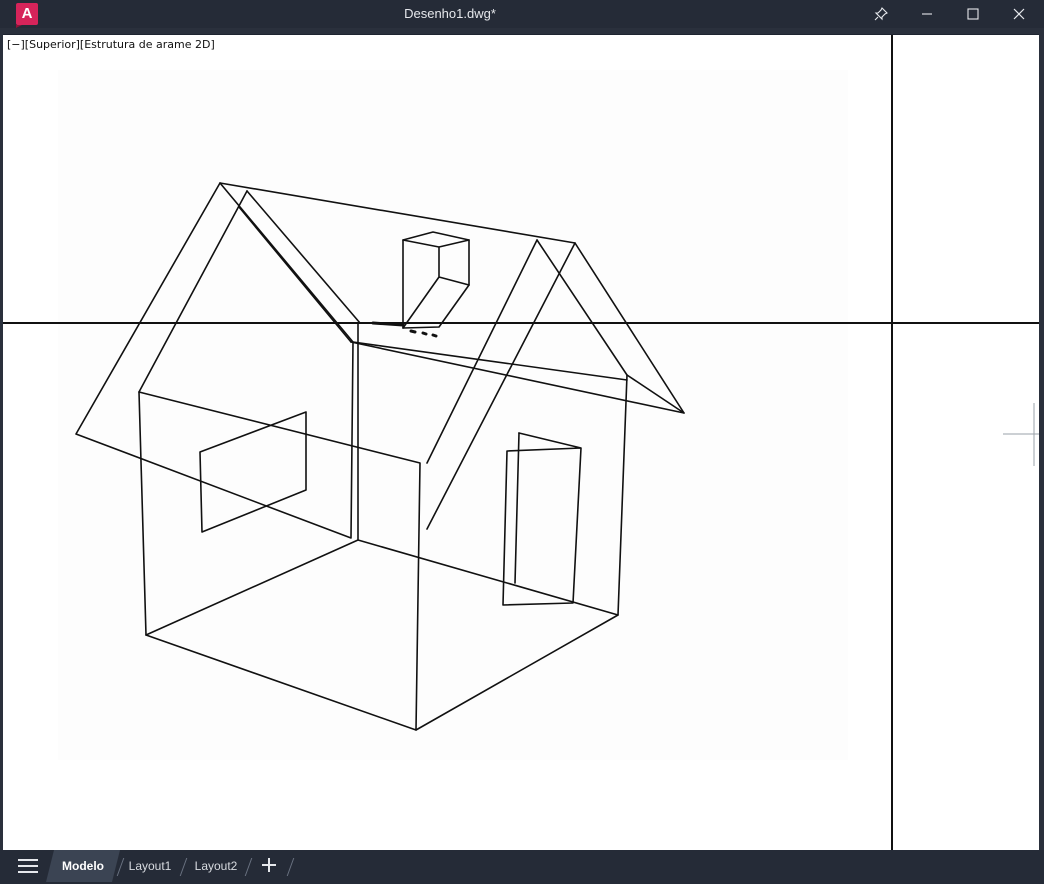 The image size is (1044, 884). I want to click on close-icon, so click(1019, 14).